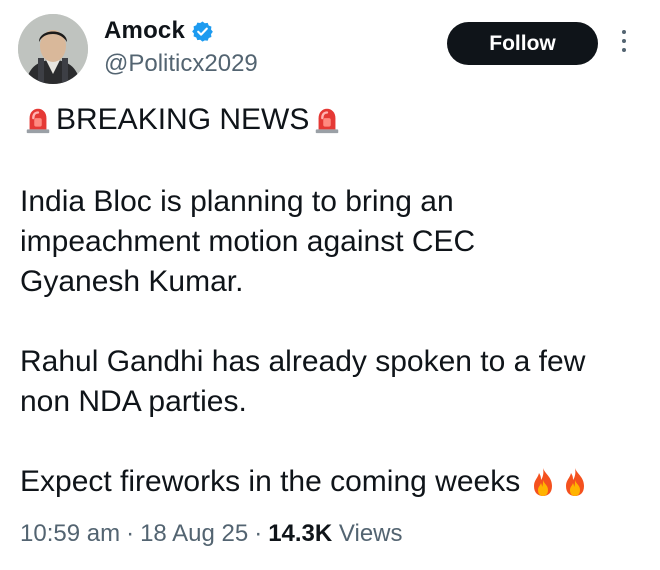 The height and width of the screenshot is (570, 660). What do you see at coordinates (300, 533) in the screenshot?
I see `views-count: 14.3K` at bounding box center [300, 533].